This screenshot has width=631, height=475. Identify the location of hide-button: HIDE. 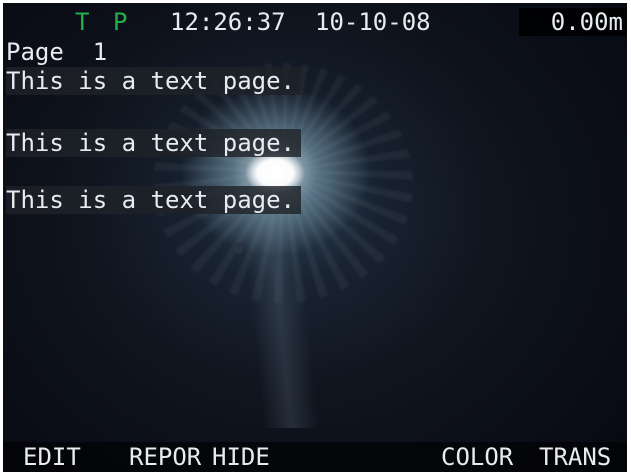
(241, 457).